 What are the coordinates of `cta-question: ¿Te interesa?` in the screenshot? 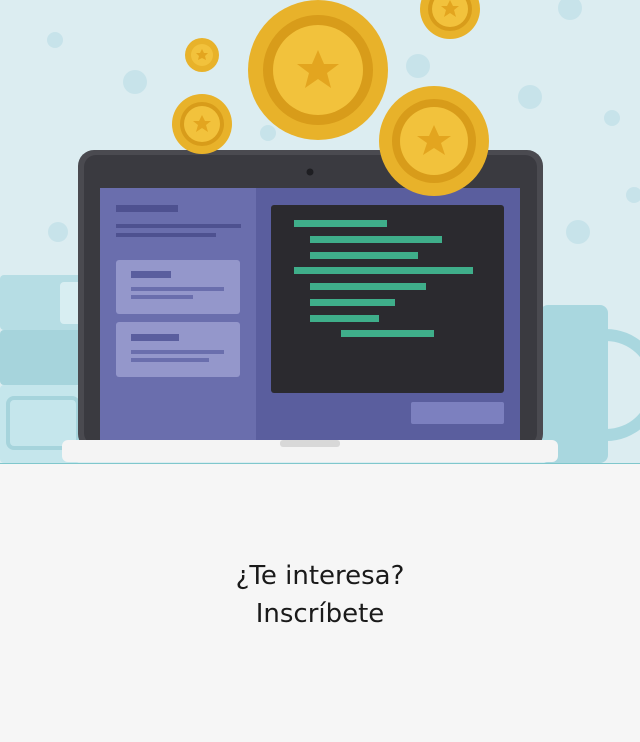 It's located at (320, 576).